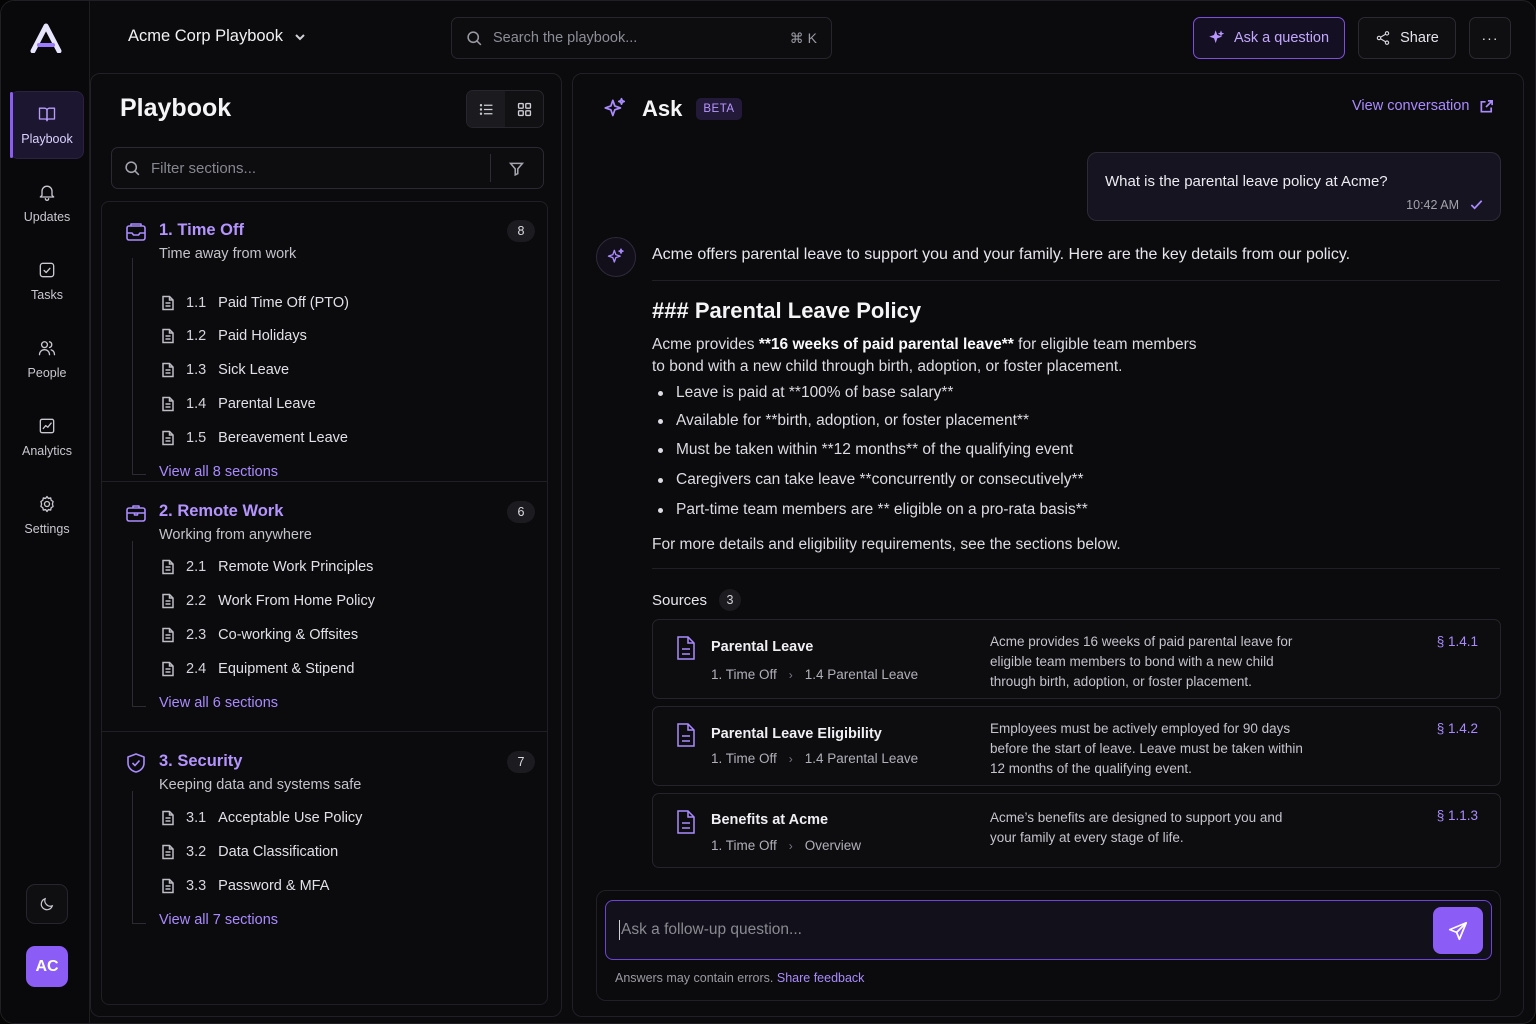 The width and height of the screenshot is (1536, 1024). What do you see at coordinates (1269, 38) in the screenshot?
I see `ask-question-button: Ask a question` at bounding box center [1269, 38].